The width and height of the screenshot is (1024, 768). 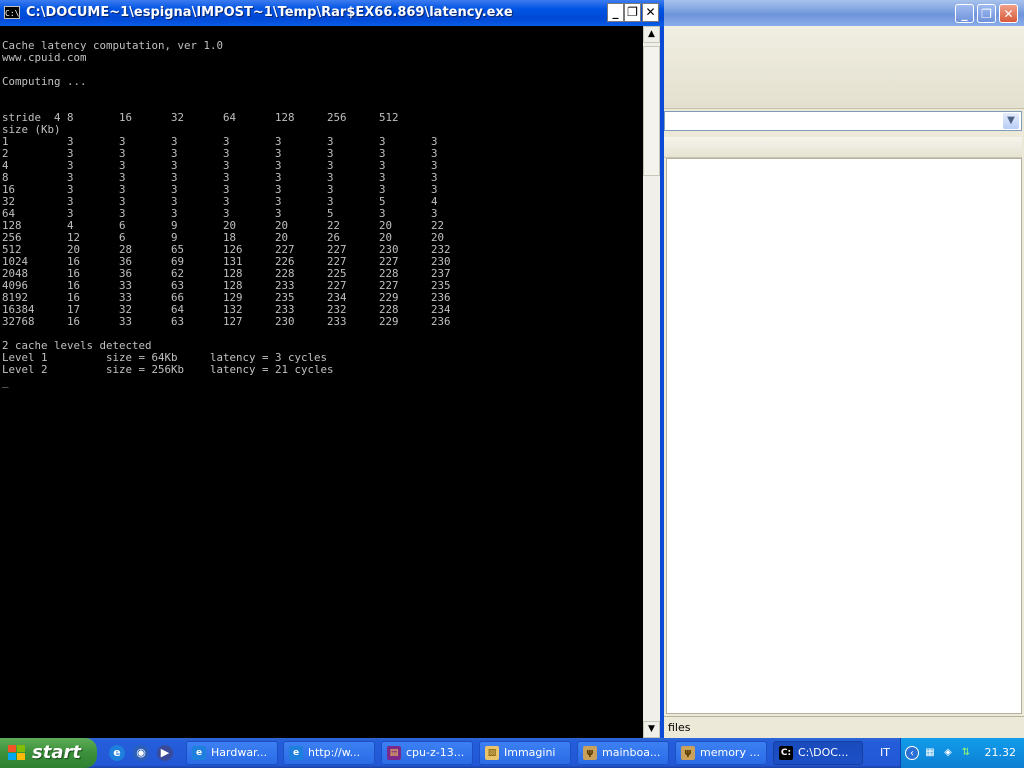 What do you see at coordinates (651, 34) in the screenshot?
I see `scroll-up-icon: ▲` at bounding box center [651, 34].